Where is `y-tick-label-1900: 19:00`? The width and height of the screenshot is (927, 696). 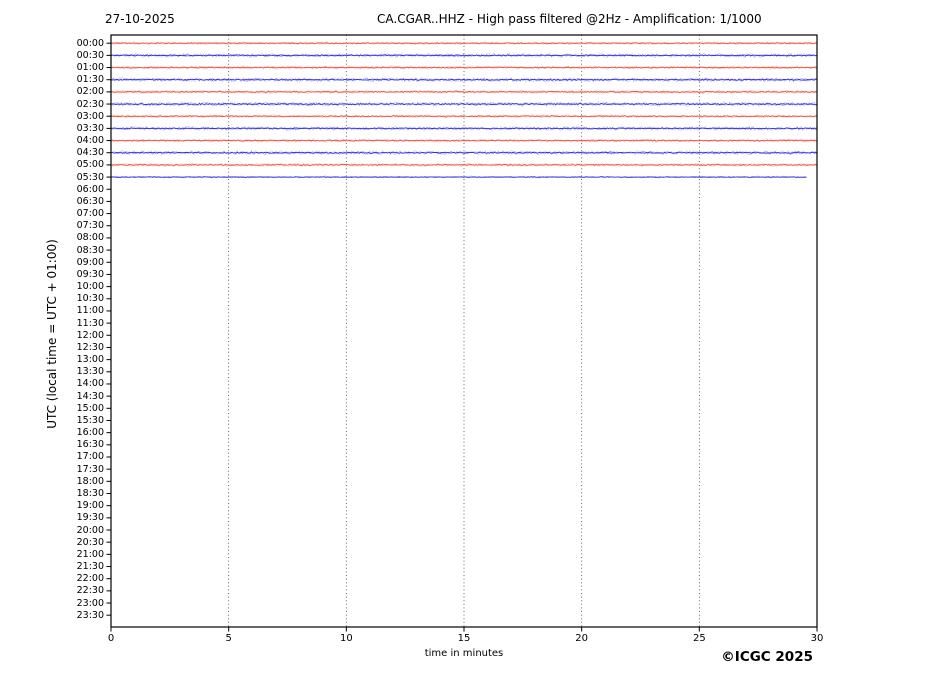
y-tick-label-1900: 19:00 is located at coordinates (90, 506).